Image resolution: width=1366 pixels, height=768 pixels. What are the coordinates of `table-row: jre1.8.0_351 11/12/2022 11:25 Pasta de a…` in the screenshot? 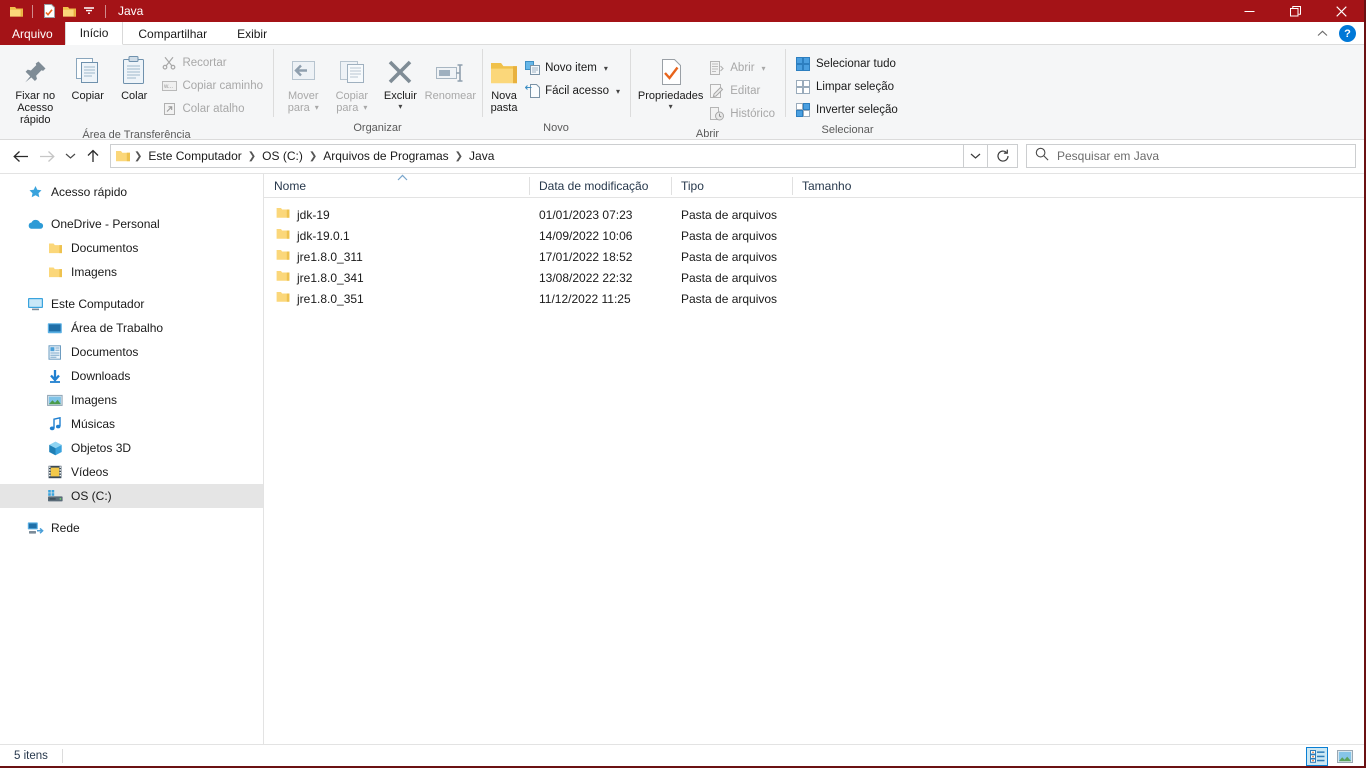 It's located at (814, 298).